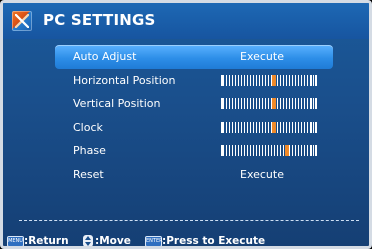 The width and height of the screenshot is (372, 249). I want to click on footer-divider, so click(189, 220).